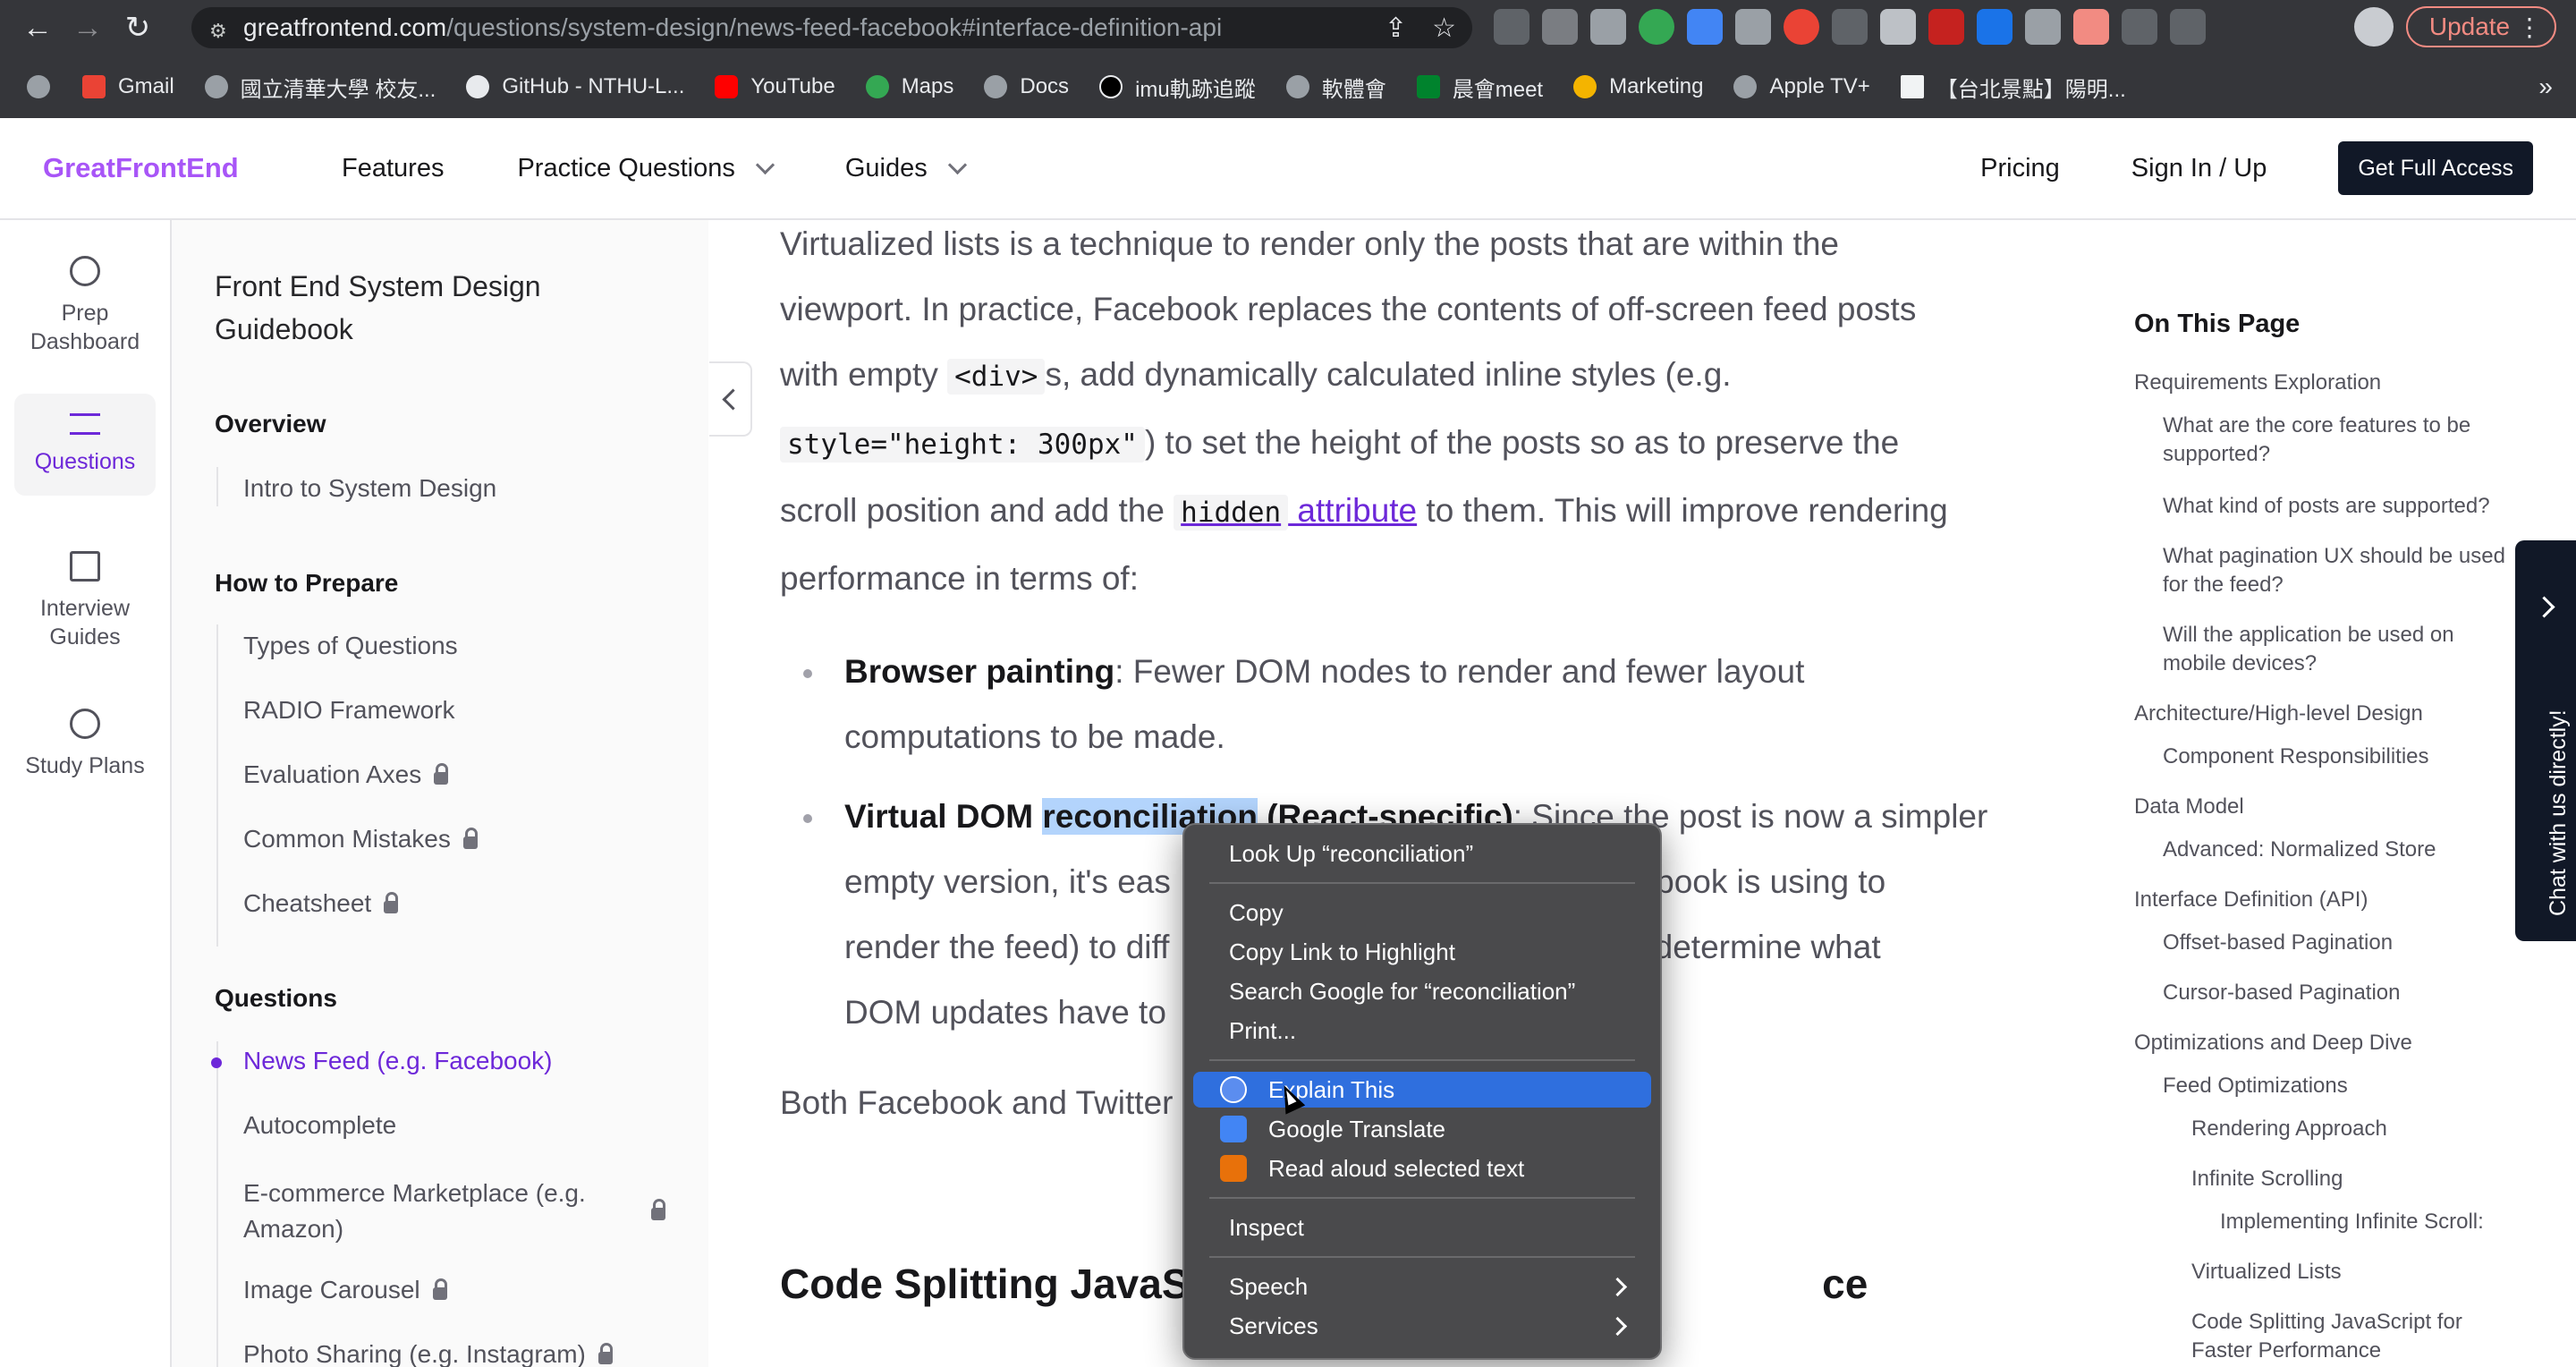 The width and height of the screenshot is (2576, 1367). I want to click on bookmark-item: imu軌跡追蹤, so click(1177, 87).